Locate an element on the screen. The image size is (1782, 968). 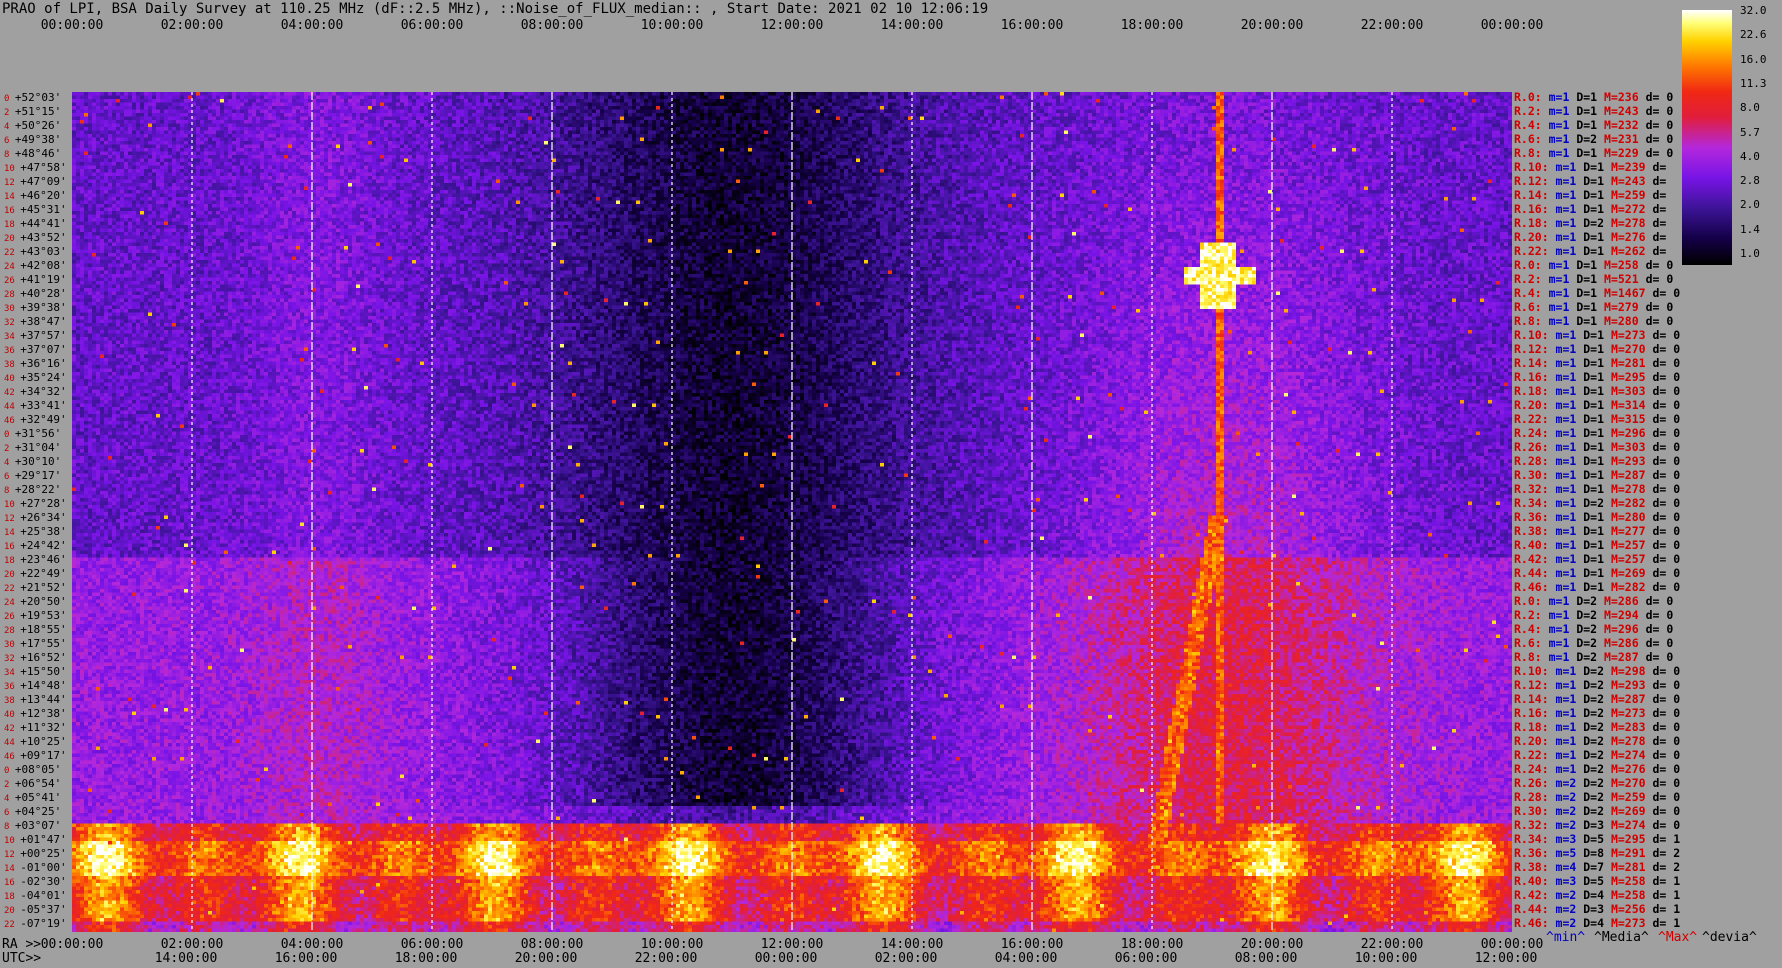
declination-label: 46 +09°17' is located at coordinates (38, 755).